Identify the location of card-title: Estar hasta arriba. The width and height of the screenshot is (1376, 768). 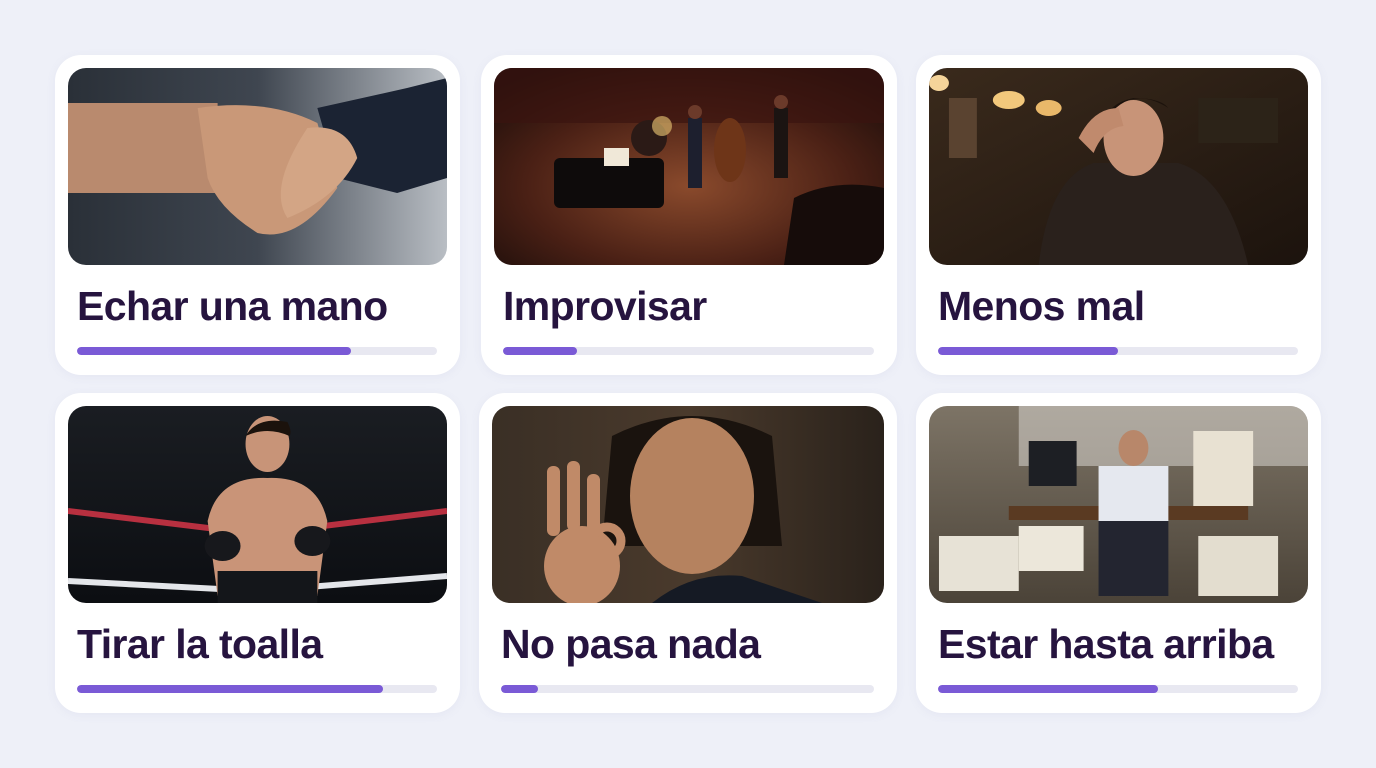
(1106, 644).